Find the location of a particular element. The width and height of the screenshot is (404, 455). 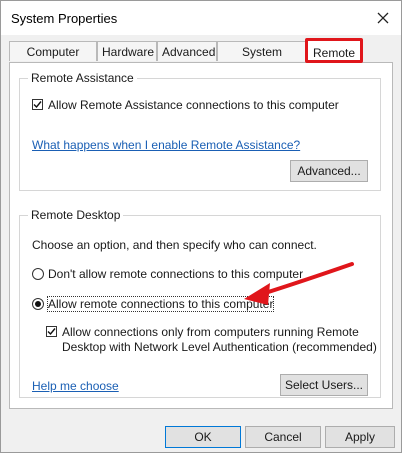

cancel-button: Cancel is located at coordinates (283, 437).